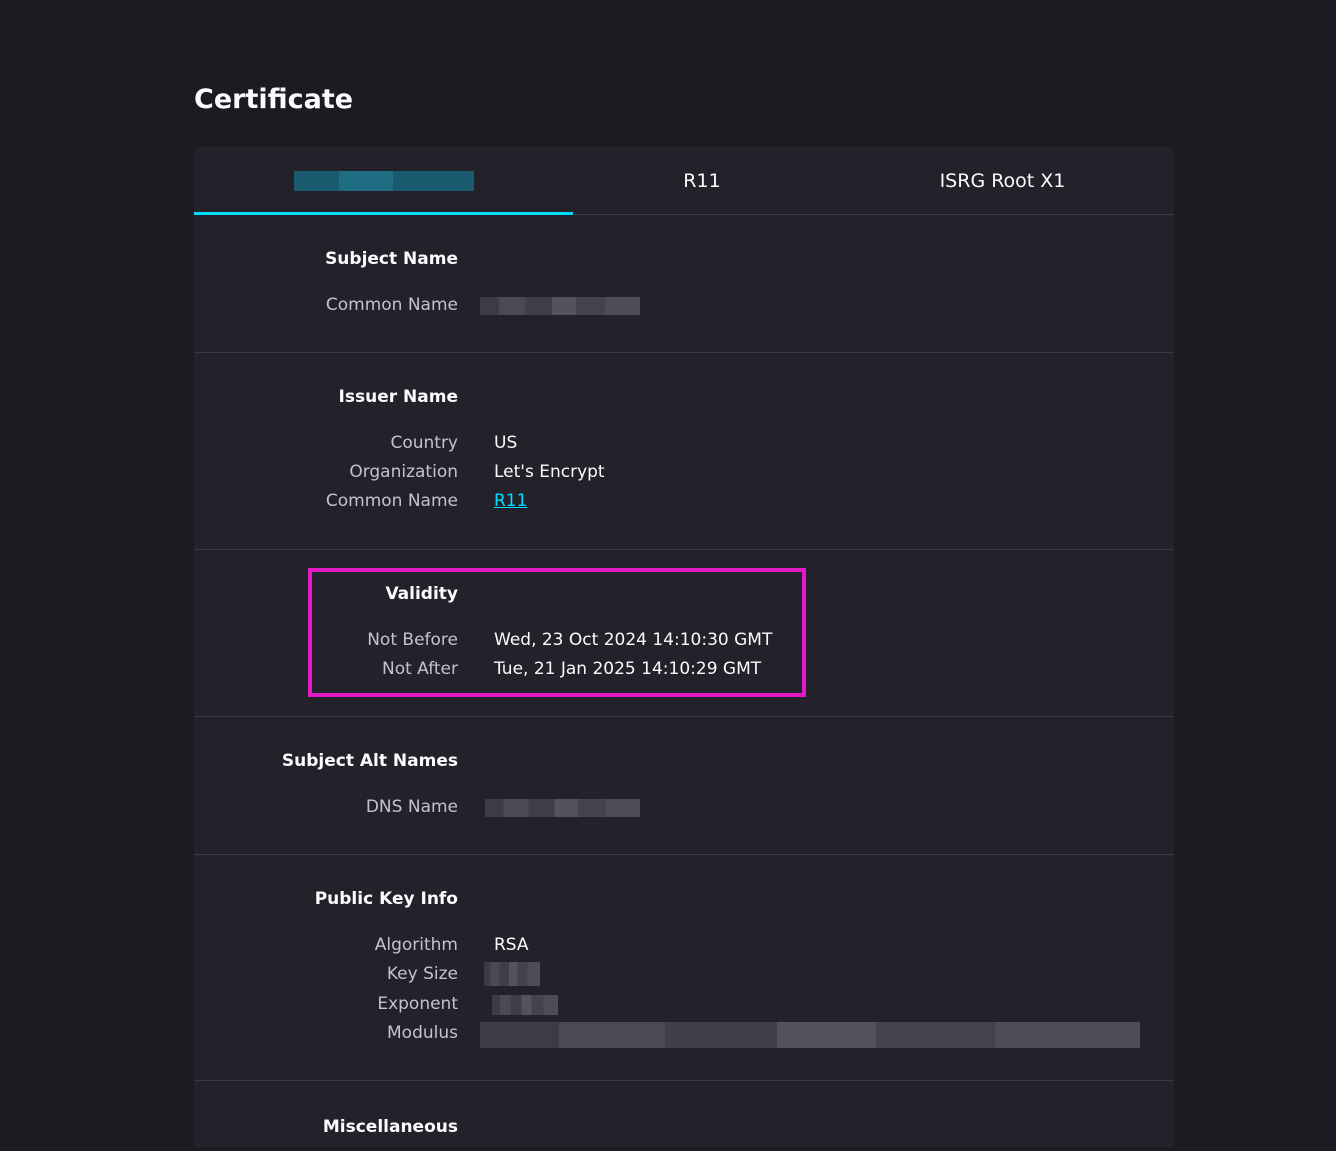  What do you see at coordinates (510, 501) in the screenshot?
I see `issuer-common-name-link: R11` at bounding box center [510, 501].